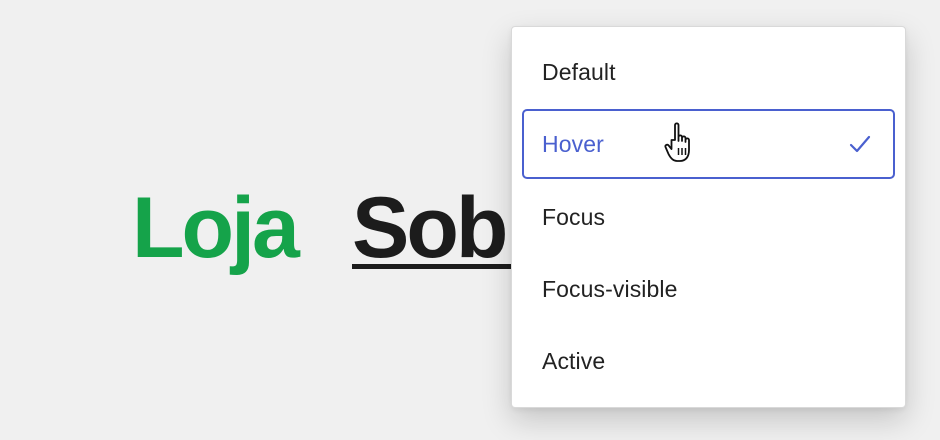 The width and height of the screenshot is (940, 440). Describe the element at coordinates (708, 289) in the screenshot. I see `menu-item-focus-visible: Focus-visible` at that location.